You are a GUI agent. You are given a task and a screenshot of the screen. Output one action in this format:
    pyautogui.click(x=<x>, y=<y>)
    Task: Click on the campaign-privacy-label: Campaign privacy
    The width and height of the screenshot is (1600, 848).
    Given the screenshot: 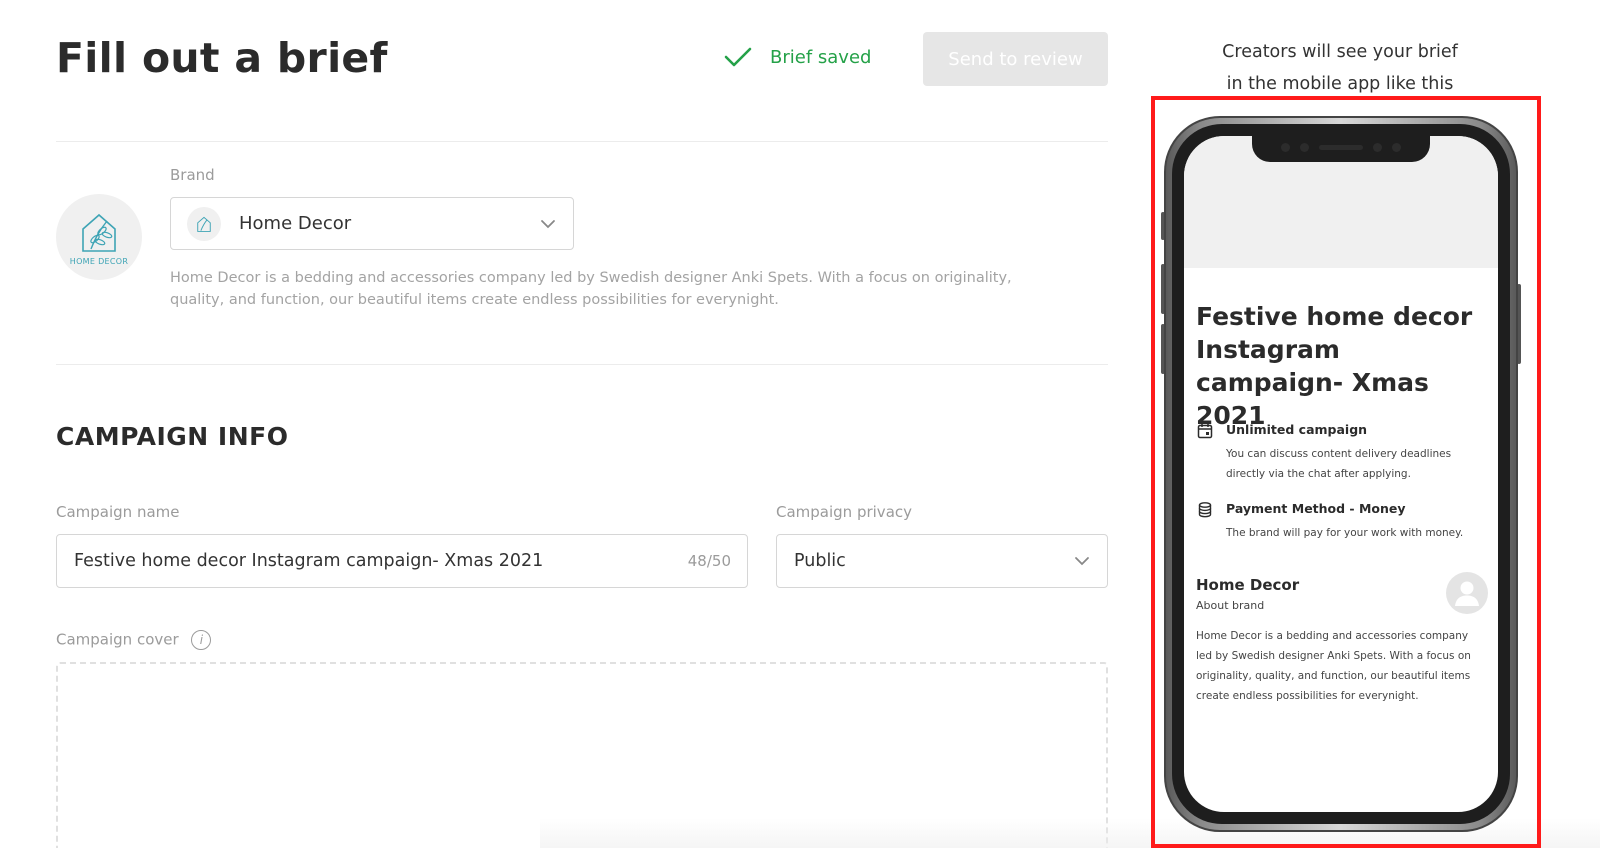 What is the action you would take?
    pyautogui.click(x=844, y=512)
    